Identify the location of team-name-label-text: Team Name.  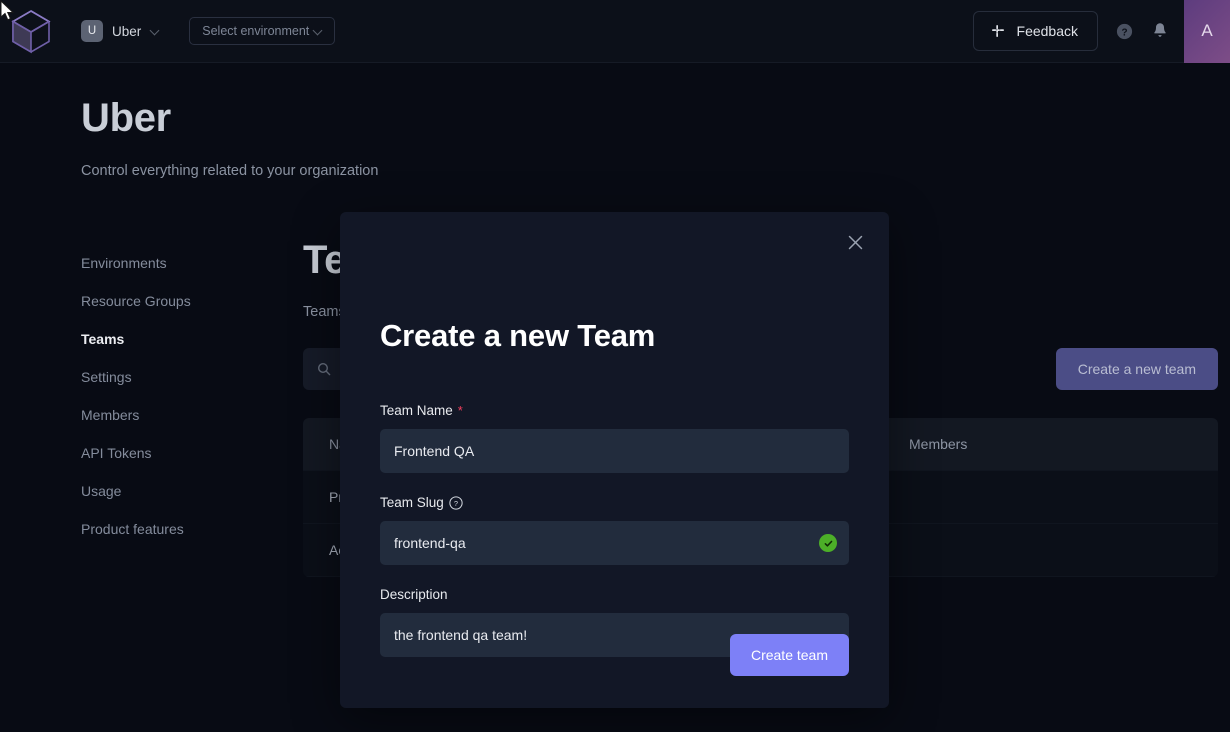
(416, 410).